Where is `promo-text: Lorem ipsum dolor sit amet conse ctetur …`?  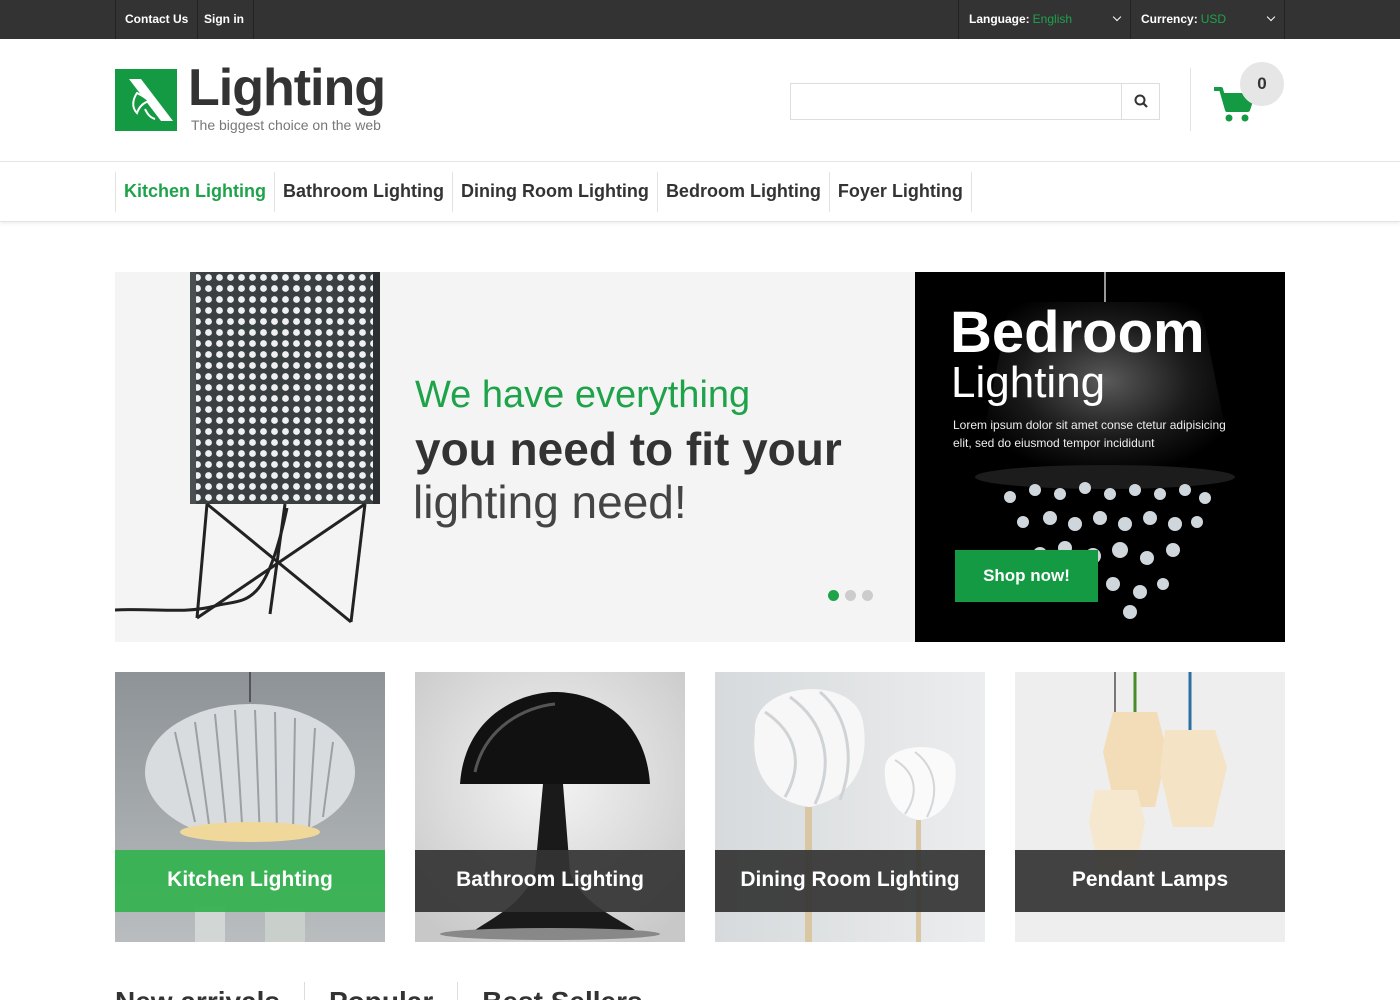
promo-text: Lorem ipsum dolor sit amet conse ctetur … is located at coordinates (1089, 434).